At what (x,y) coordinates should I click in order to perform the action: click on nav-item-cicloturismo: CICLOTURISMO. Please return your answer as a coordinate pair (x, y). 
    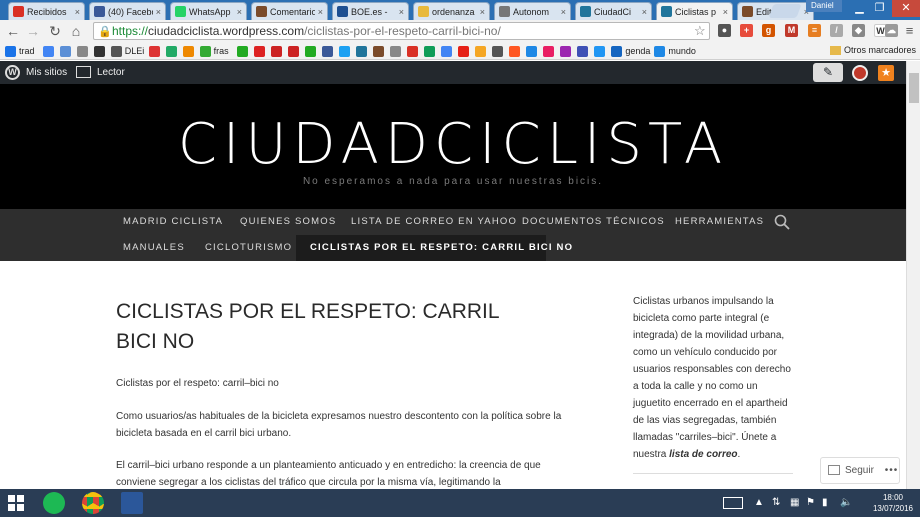
    Looking at the image, I should click on (248, 248).